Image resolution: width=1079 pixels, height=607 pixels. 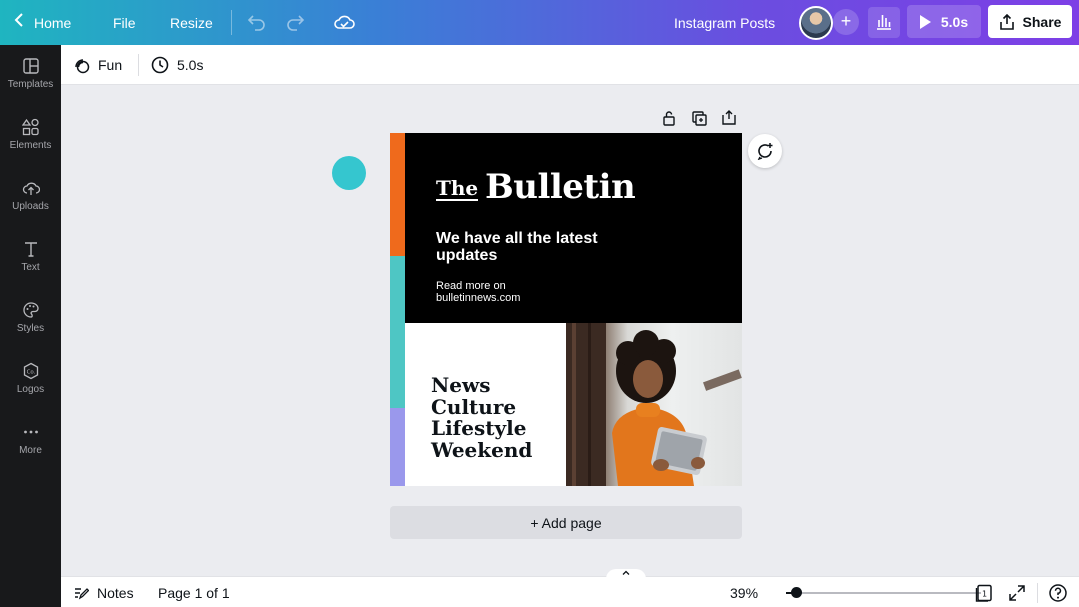 What do you see at coordinates (461, 385) in the screenshot?
I see `topic-item: News` at bounding box center [461, 385].